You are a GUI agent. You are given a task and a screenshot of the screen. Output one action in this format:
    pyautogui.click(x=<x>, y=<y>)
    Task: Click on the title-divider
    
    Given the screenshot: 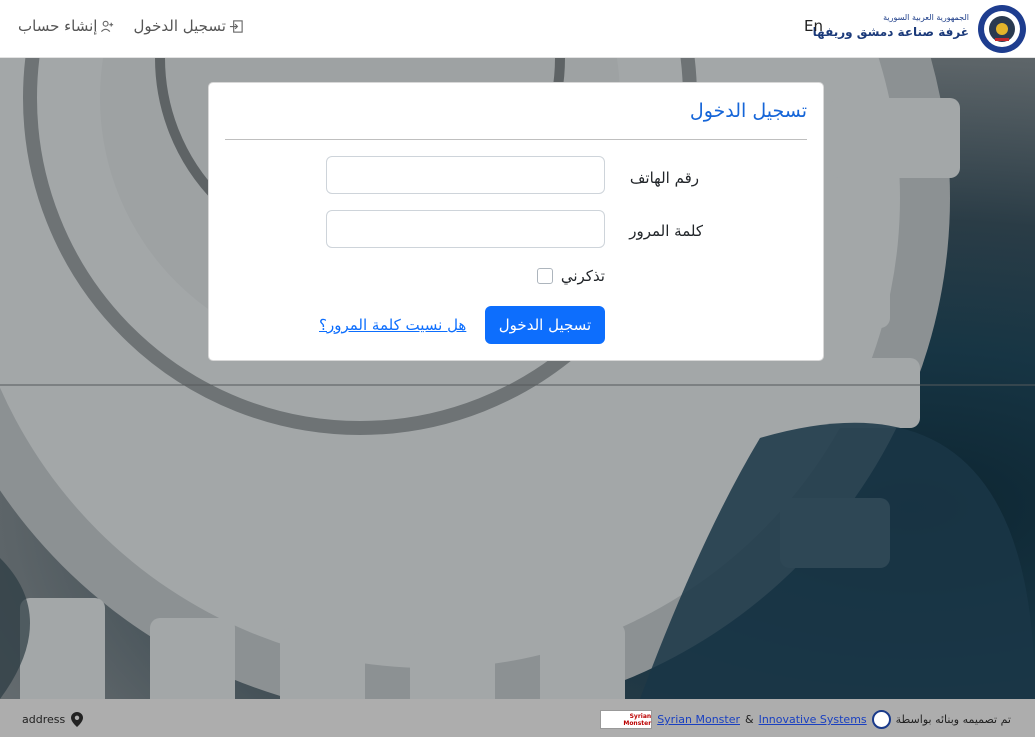 What is the action you would take?
    pyautogui.click(x=516, y=139)
    